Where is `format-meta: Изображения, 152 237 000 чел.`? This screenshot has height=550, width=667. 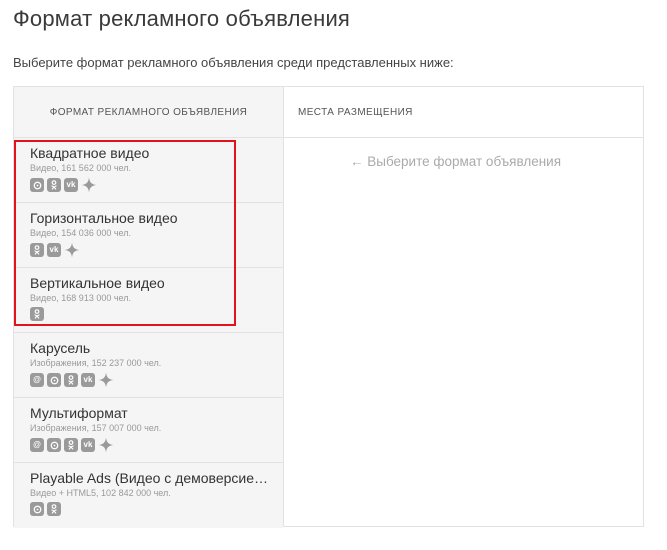 format-meta: Изображения, 152 237 000 чел. is located at coordinates (96, 363).